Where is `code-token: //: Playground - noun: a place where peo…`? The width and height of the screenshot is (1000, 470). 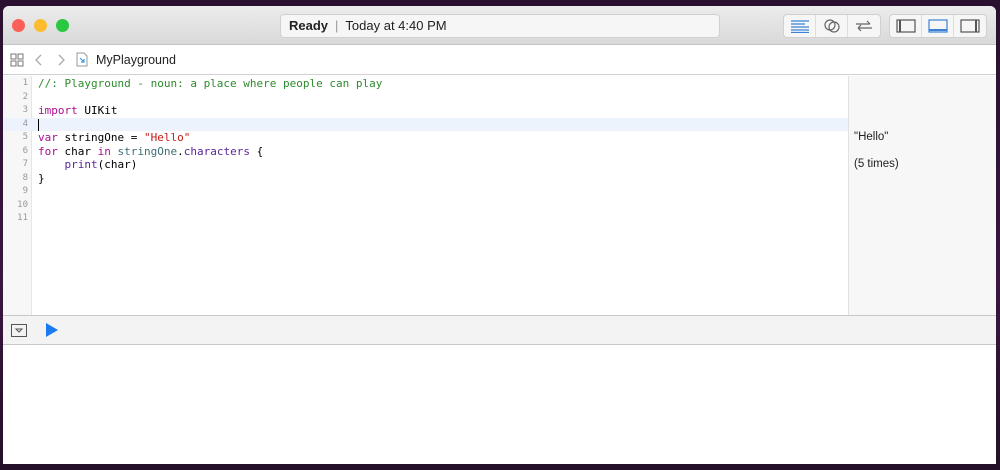 code-token: //: Playground - noun: a place where peo… is located at coordinates (210, 83).